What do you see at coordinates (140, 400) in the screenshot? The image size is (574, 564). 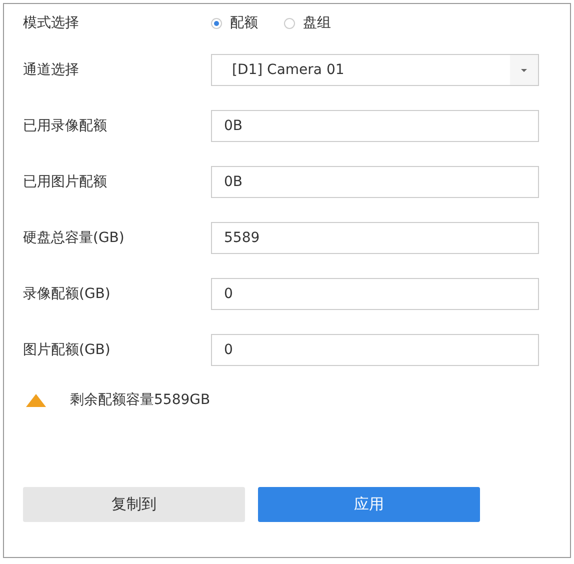 I see `warning-text: 剩余配额容量5589GB` at bounding box center [140, 400].